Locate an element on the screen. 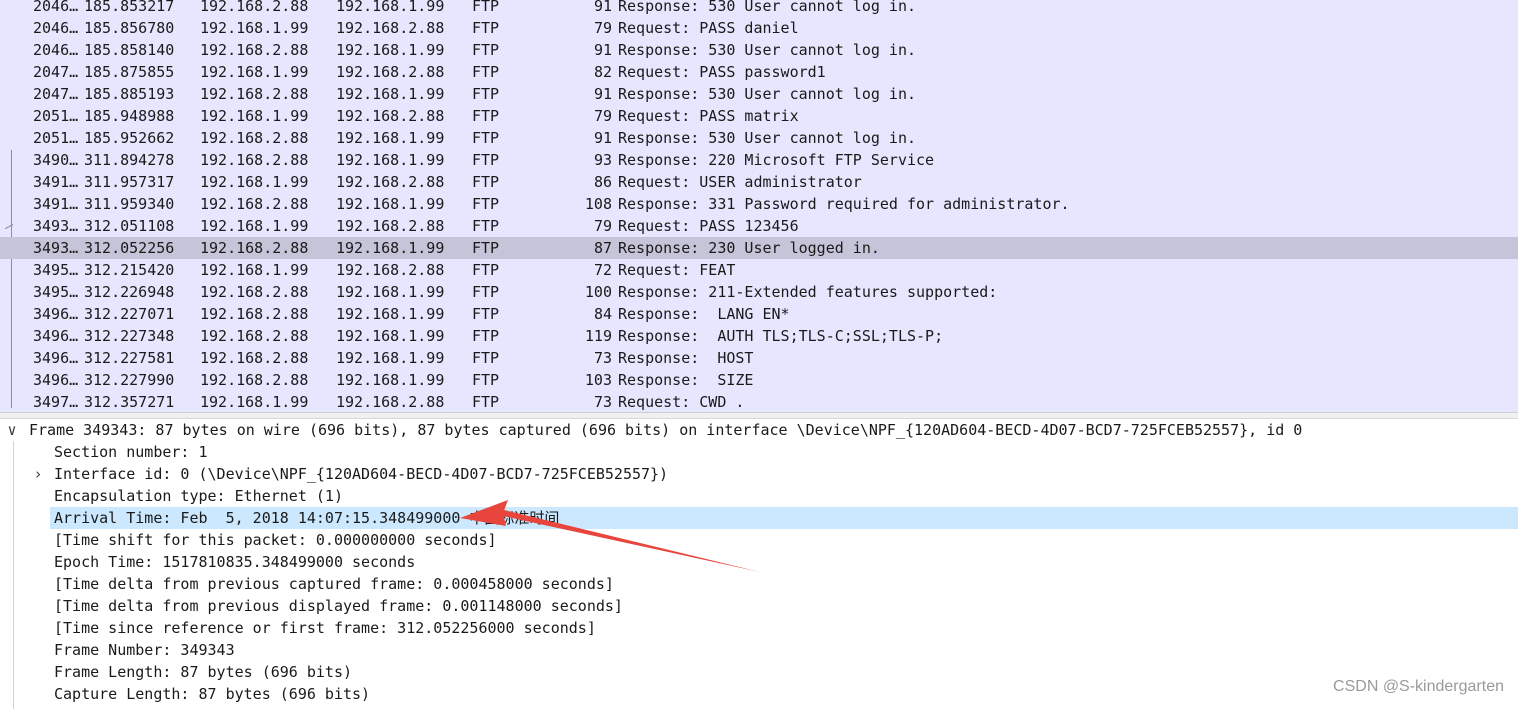 Image resolution: width=1518 pixels, height=709 pixels. capture-length: Capture Length: 87 bytes (696 bits) is located at coordinates (212, 694).